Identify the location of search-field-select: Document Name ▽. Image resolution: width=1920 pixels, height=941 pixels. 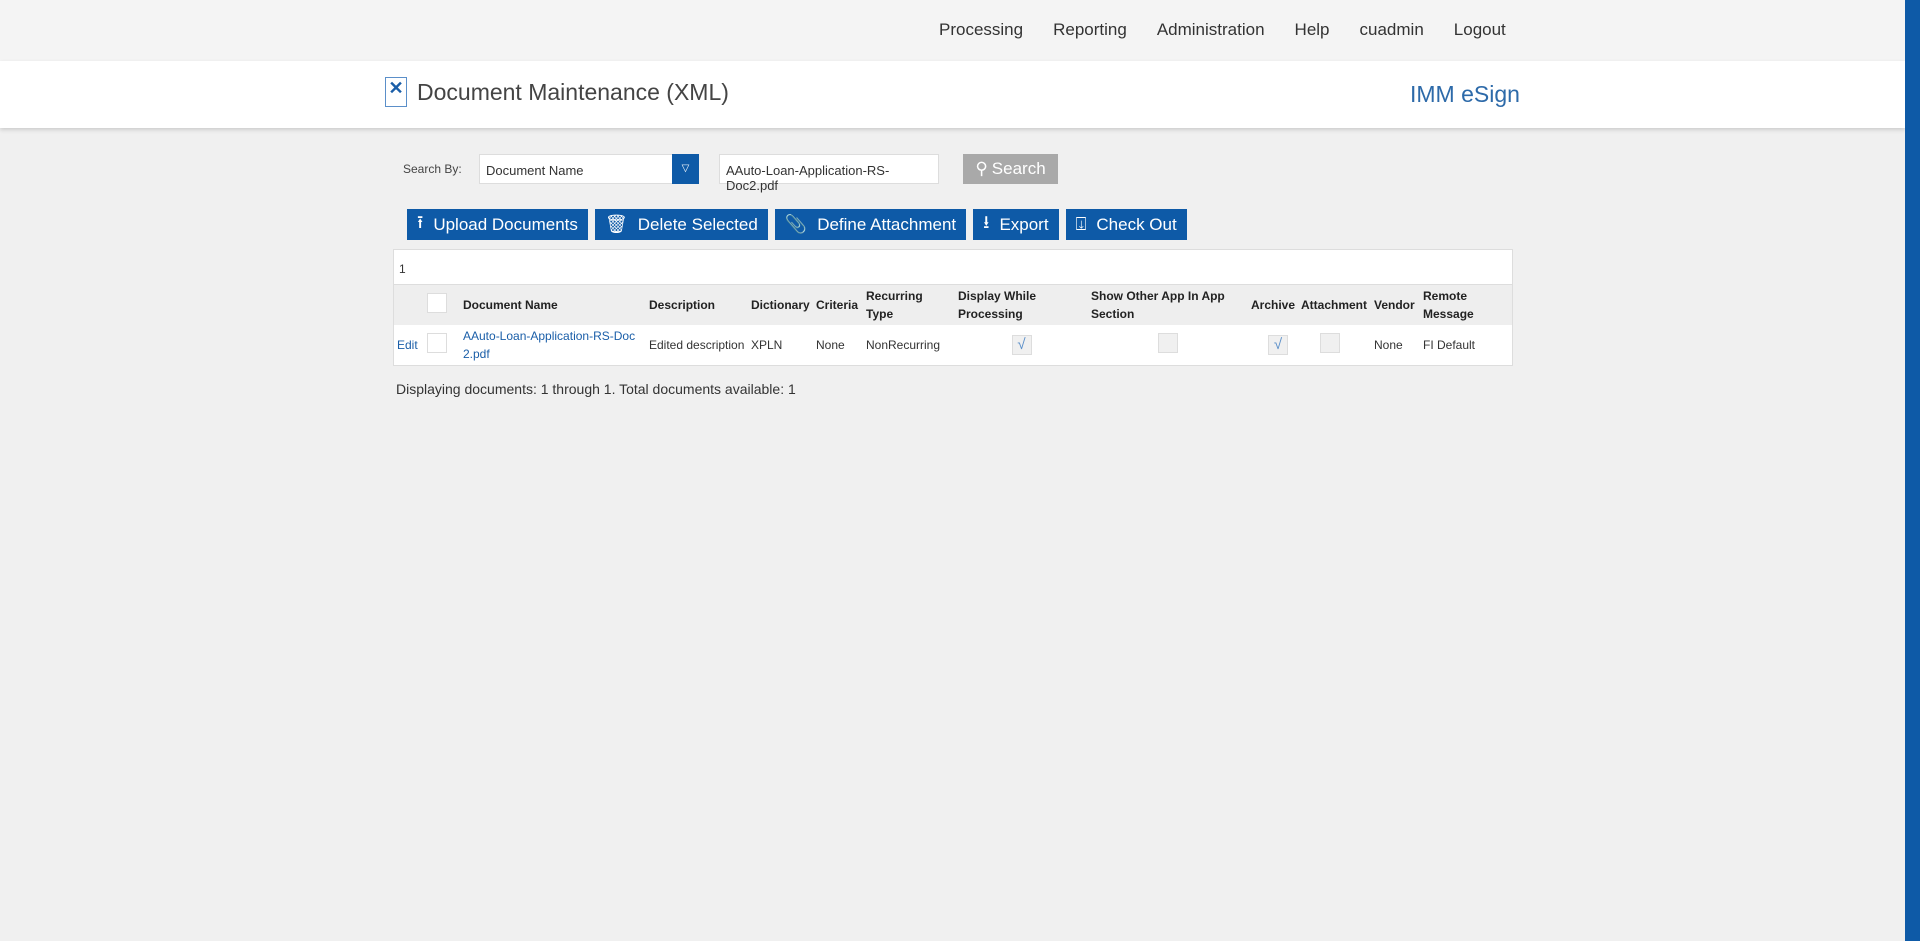
(589, 169).